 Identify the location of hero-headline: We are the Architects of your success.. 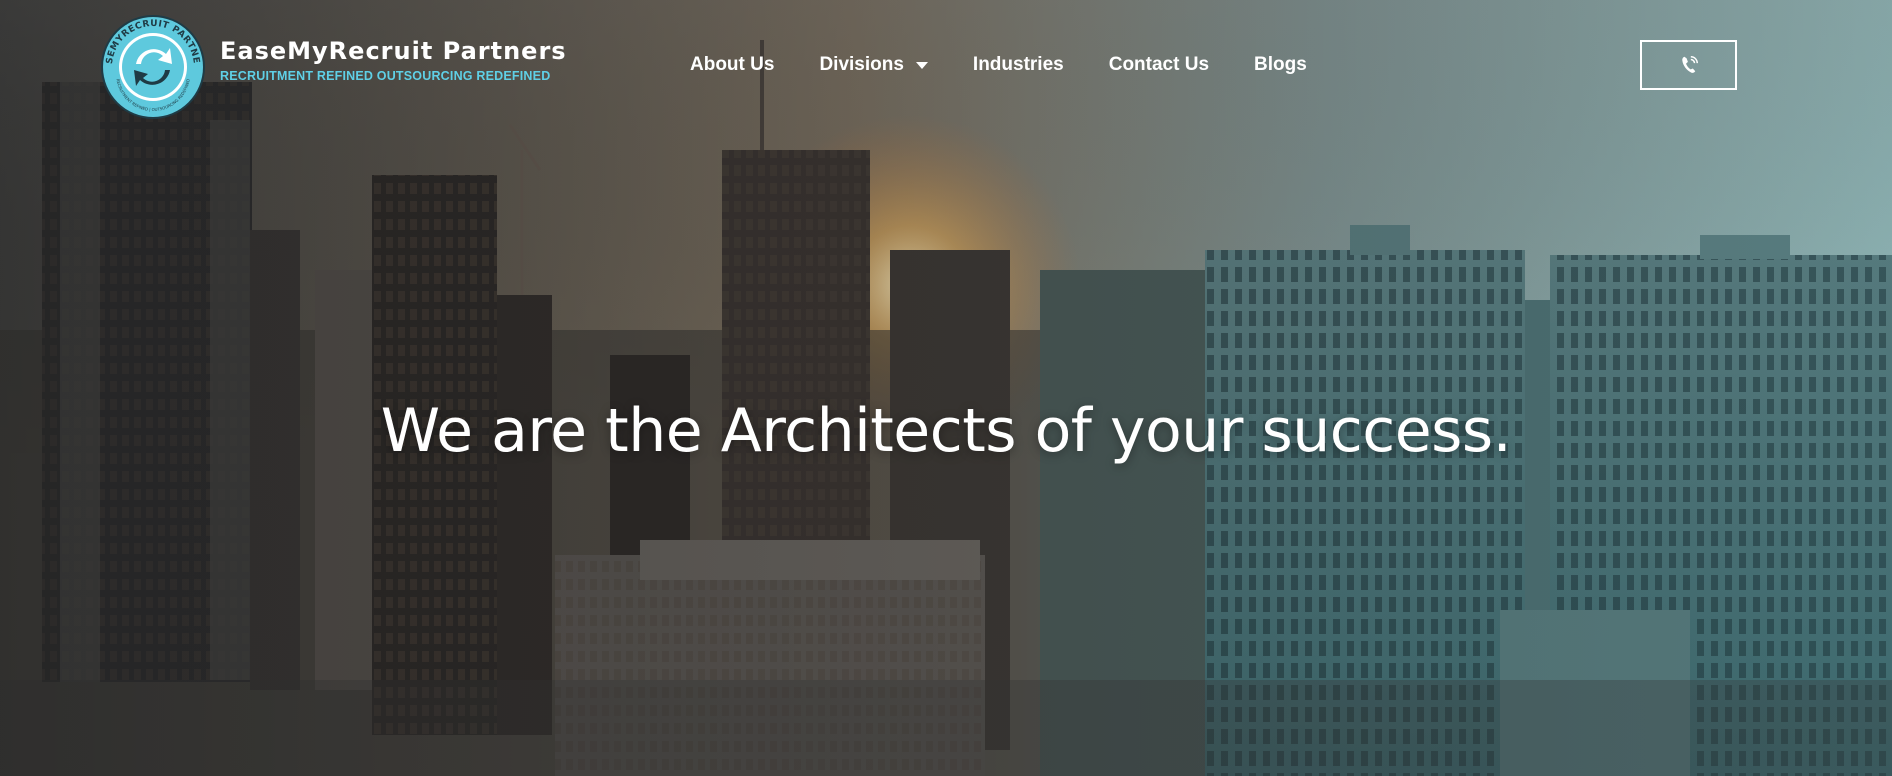
(946, 431).